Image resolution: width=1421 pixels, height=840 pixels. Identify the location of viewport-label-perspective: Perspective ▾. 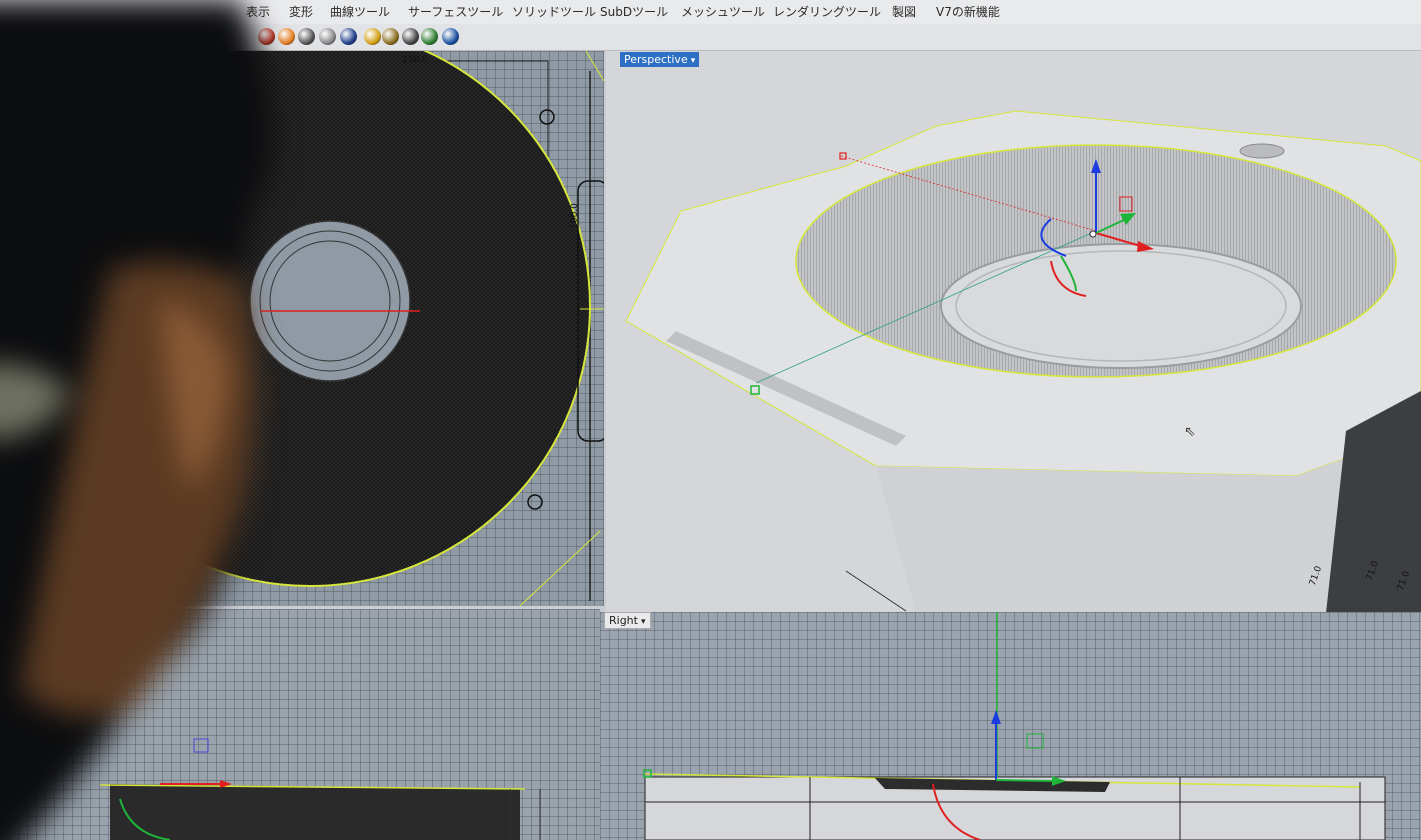
(660, 59).